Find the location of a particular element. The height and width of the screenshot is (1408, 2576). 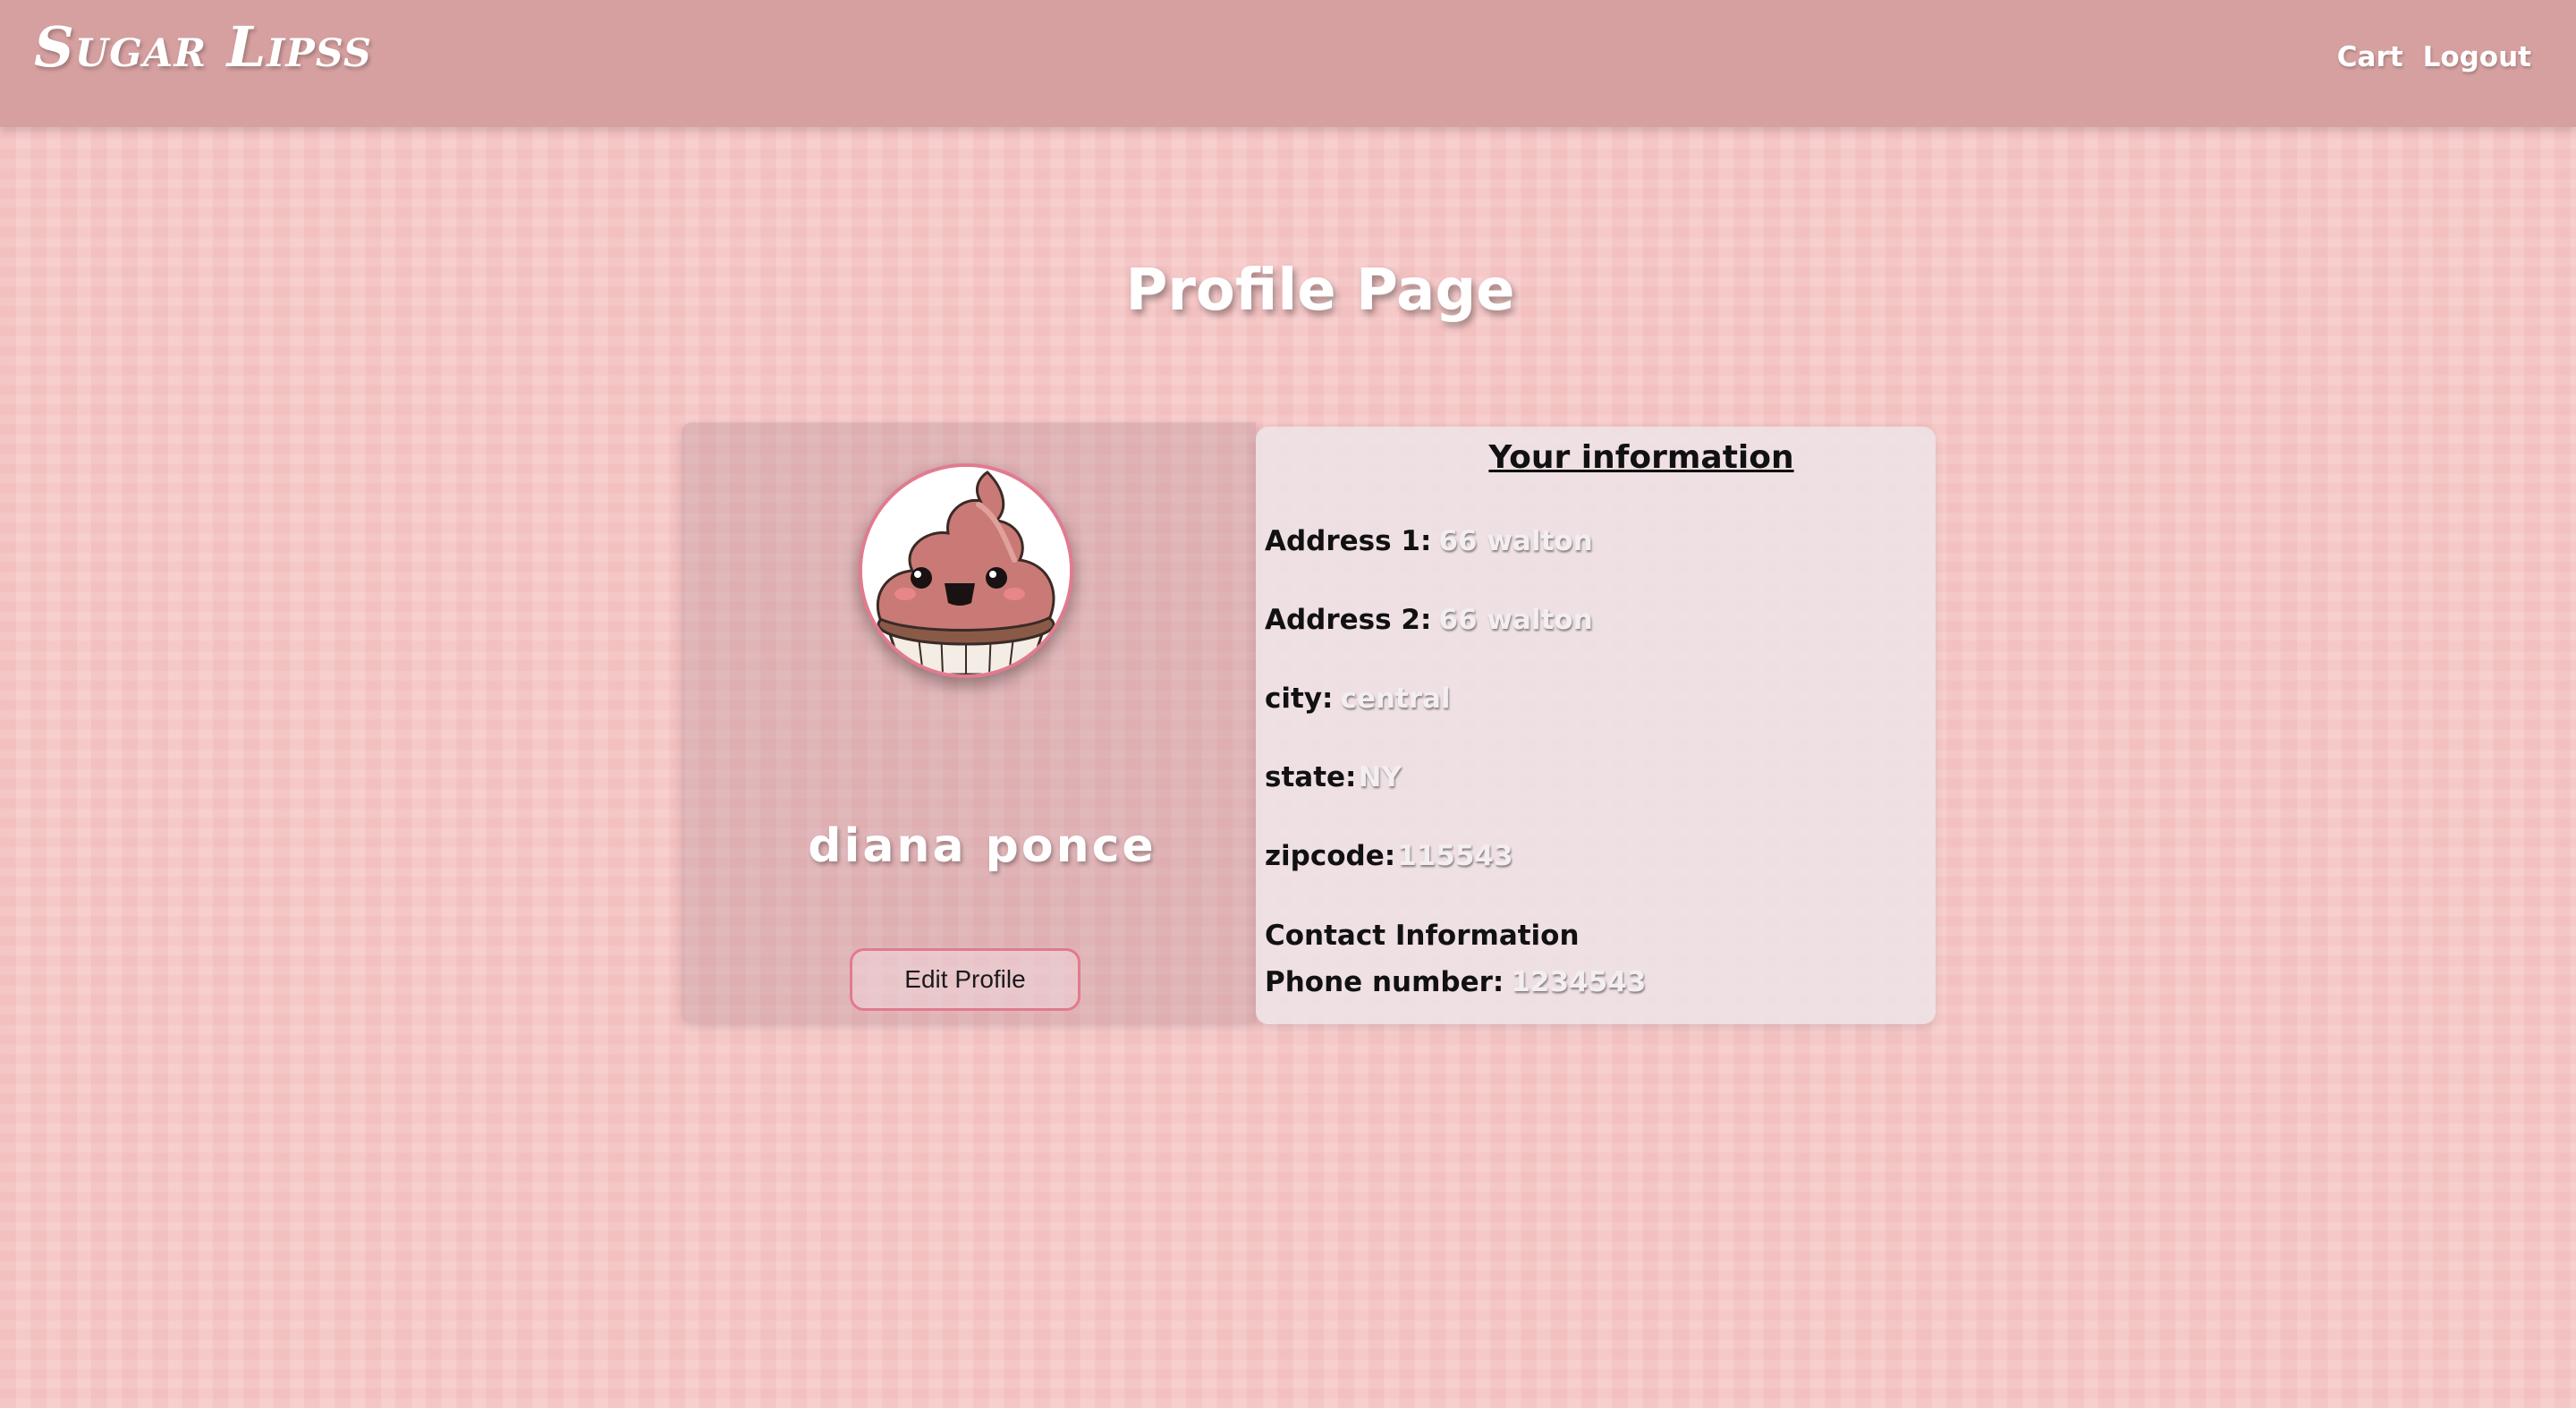

address2-label: Address 2: is located at coordinates (1348, 620).